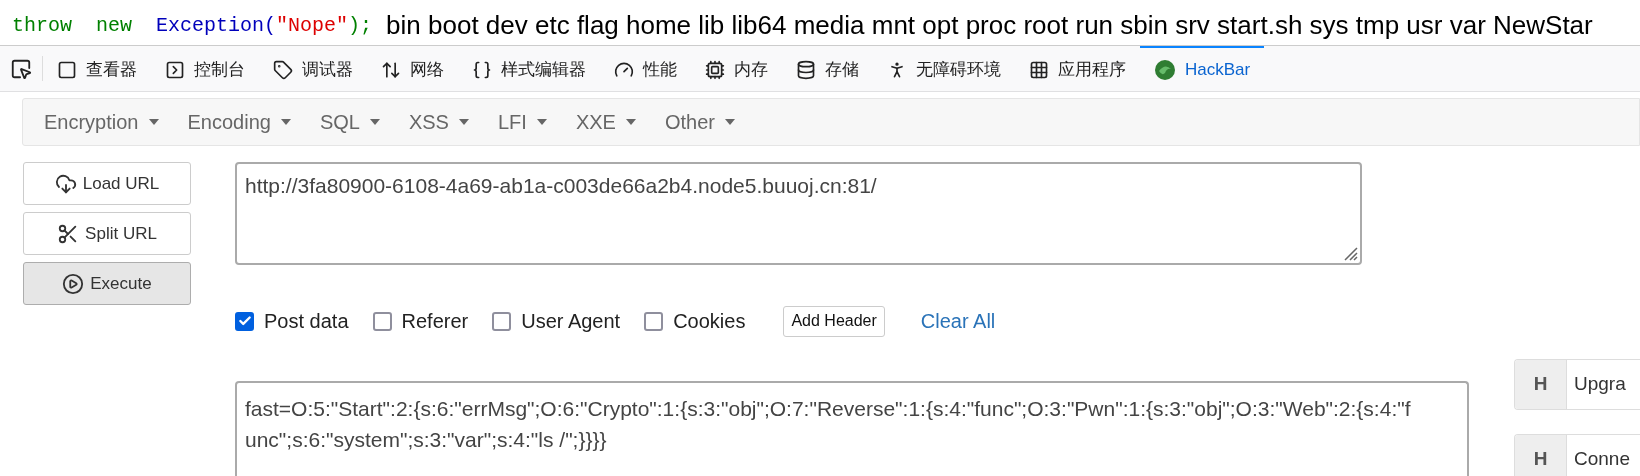 The width and height of the screenshot is (1640, 476). I want to click on menu-dropdown: XSS, so click(438, 122).